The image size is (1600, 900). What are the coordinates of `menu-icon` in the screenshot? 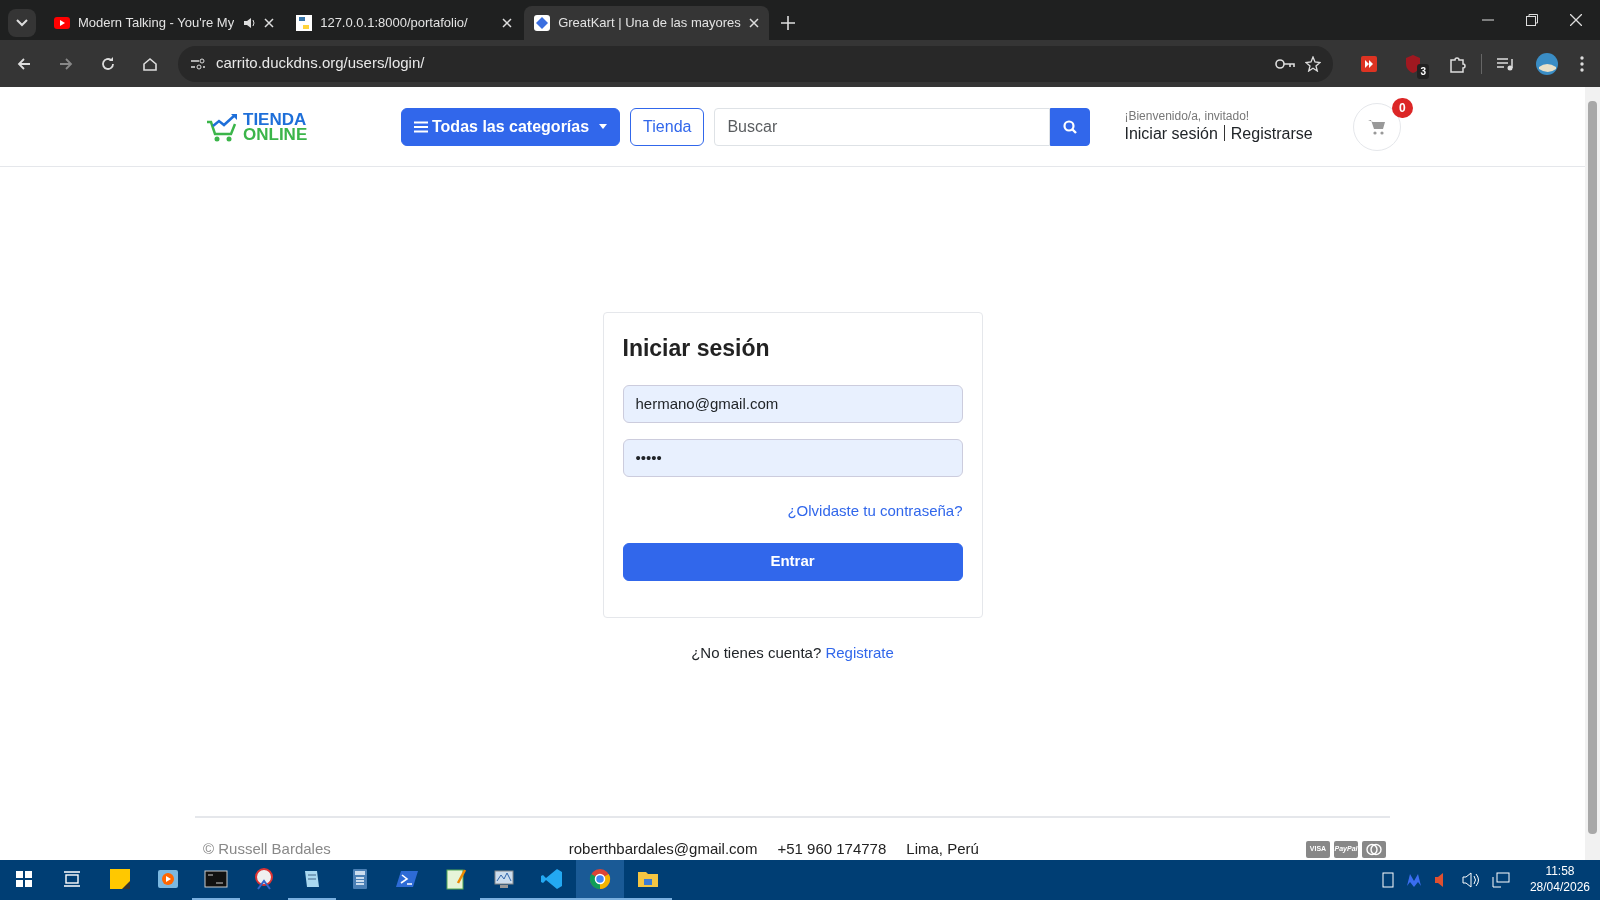 It's located at (421, 126).